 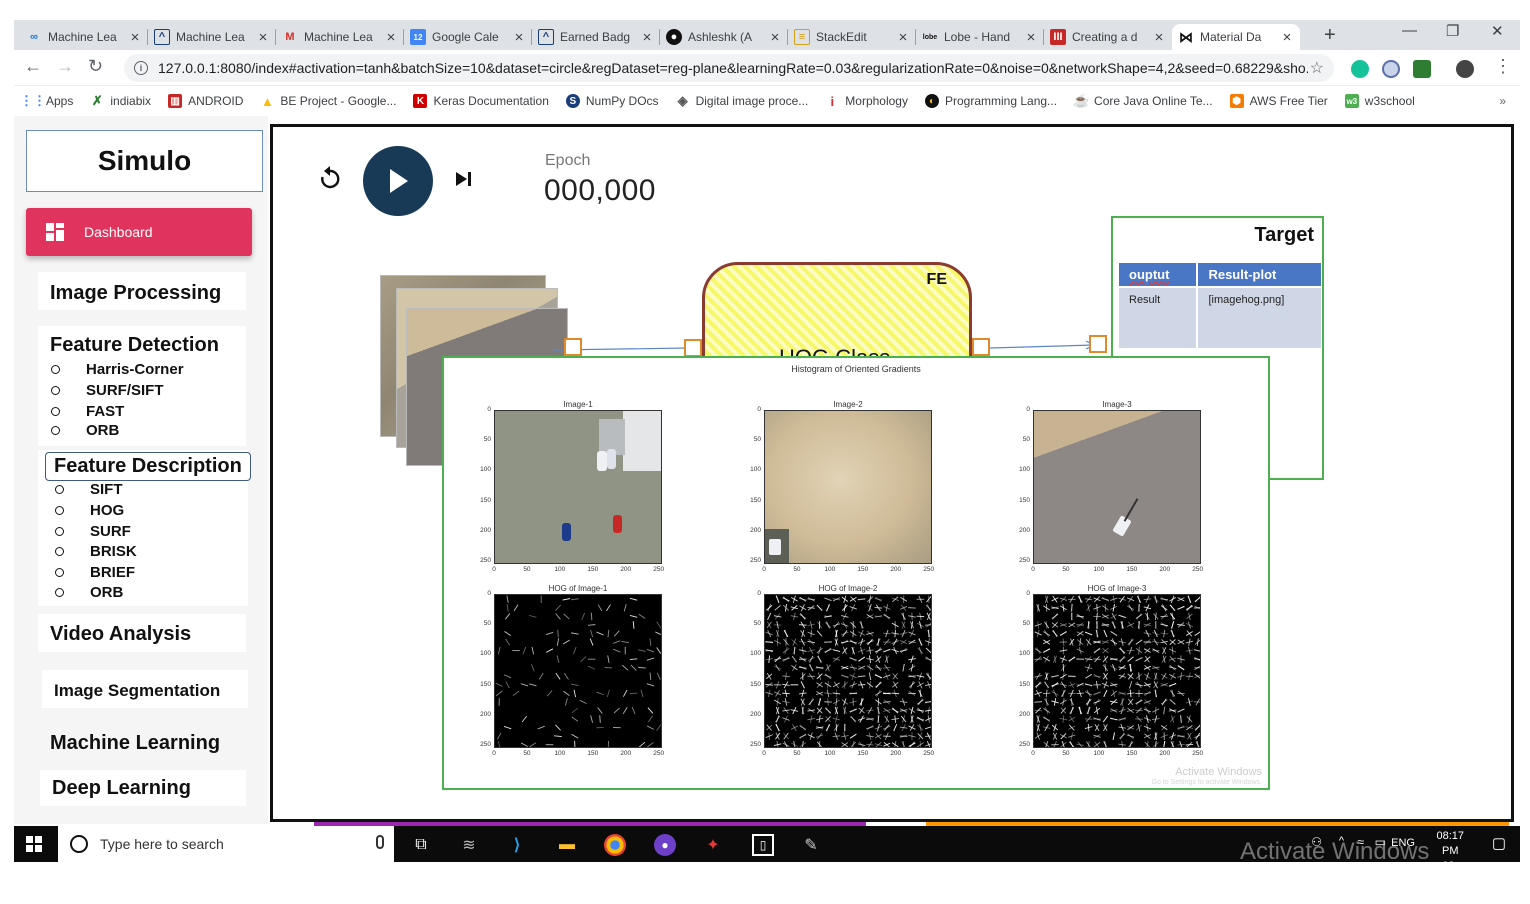 What do you see at coordinates (205, 101) in the screenshot?
I see `bookmark-android: ▥ANDROID` at bounding box center [205, 101].